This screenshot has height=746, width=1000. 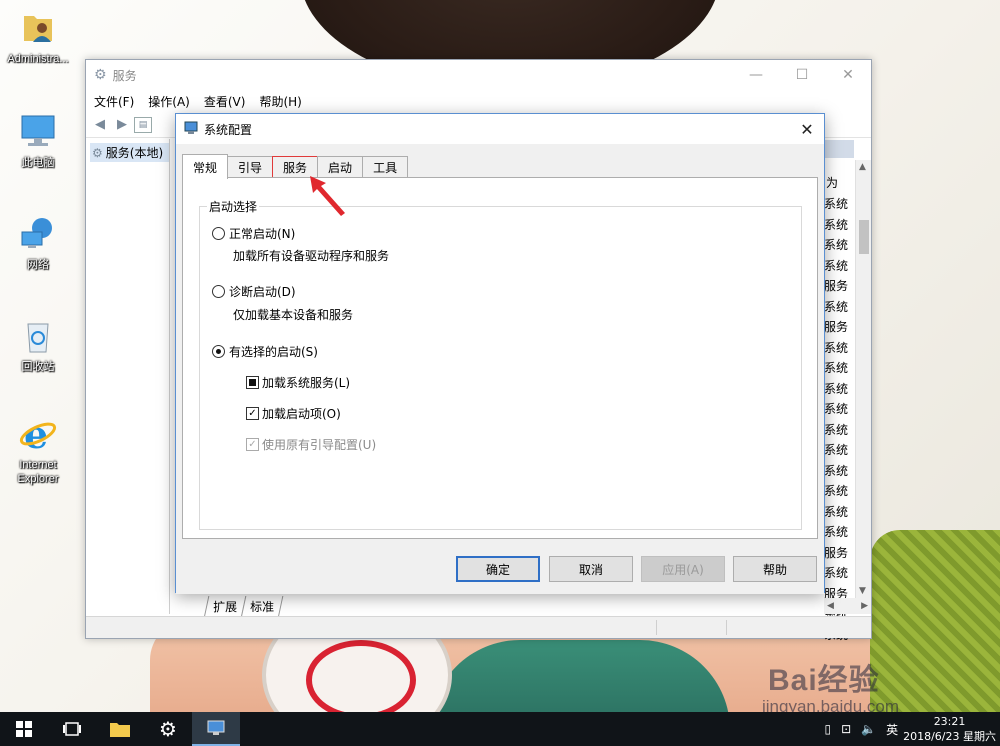 I want to click on cancel-button: 取消, so click(x=591, y=569).